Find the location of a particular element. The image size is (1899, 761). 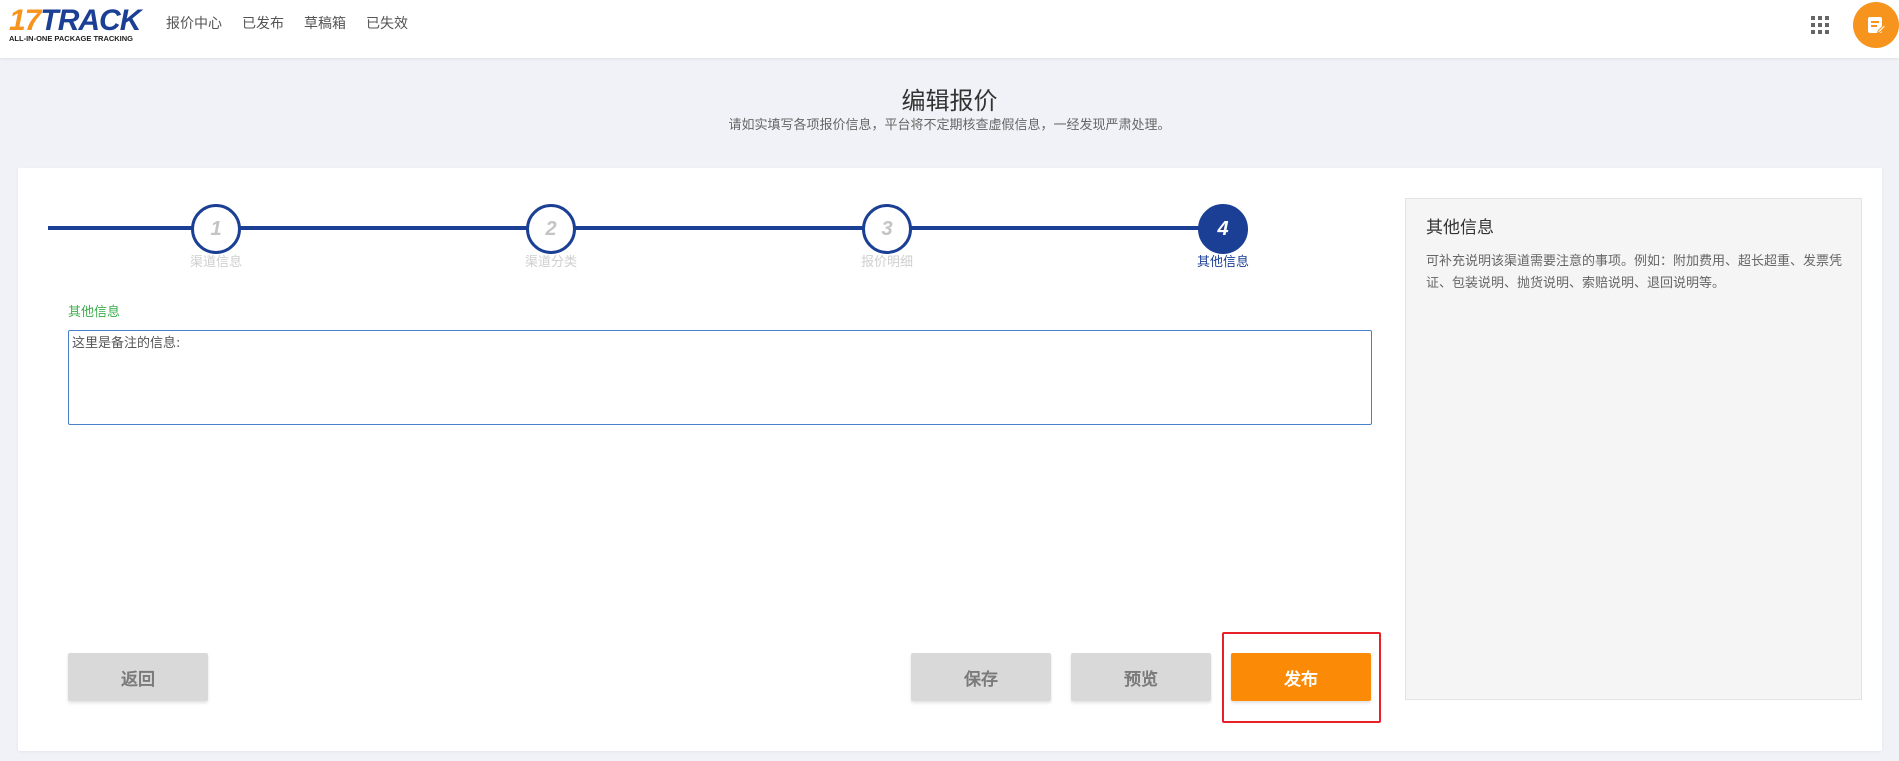

logo-wordmark: 17TRACK is located at coordinates (75, 20).